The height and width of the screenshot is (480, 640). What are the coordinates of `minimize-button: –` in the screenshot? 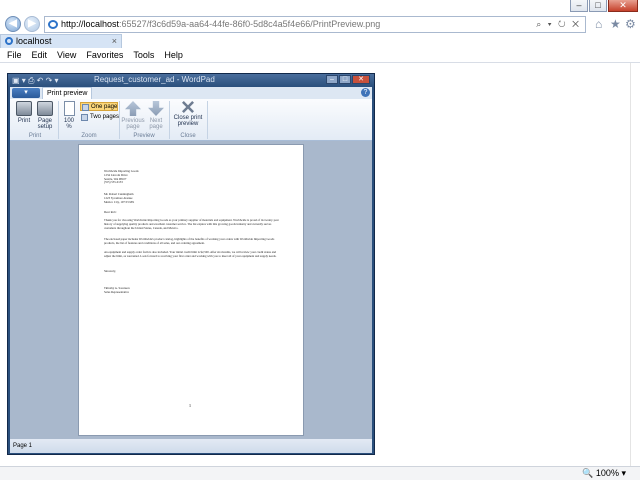 It's located at (579, 6).